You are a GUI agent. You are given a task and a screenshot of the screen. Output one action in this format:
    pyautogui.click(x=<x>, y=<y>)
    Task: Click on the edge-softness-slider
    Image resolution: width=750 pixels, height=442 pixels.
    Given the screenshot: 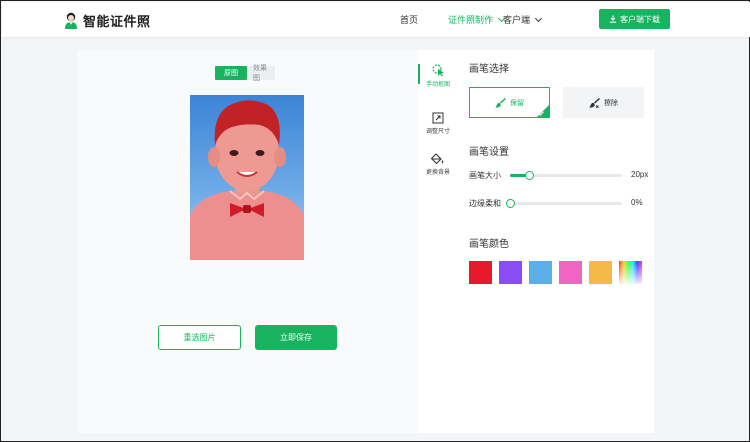 What is the action you would take?
    pyautogui.click(x=564, y=203)
    